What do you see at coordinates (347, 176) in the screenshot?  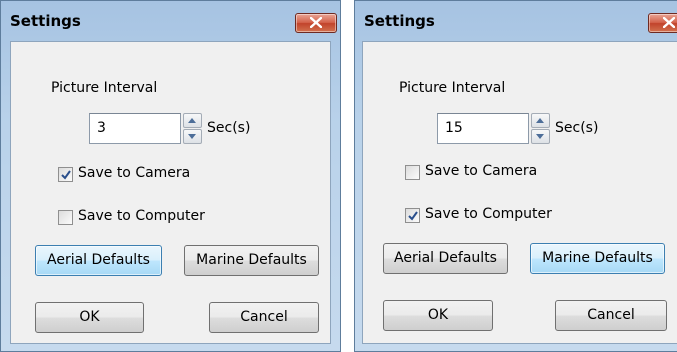 I see `divider` at bounding box center [347, 176].